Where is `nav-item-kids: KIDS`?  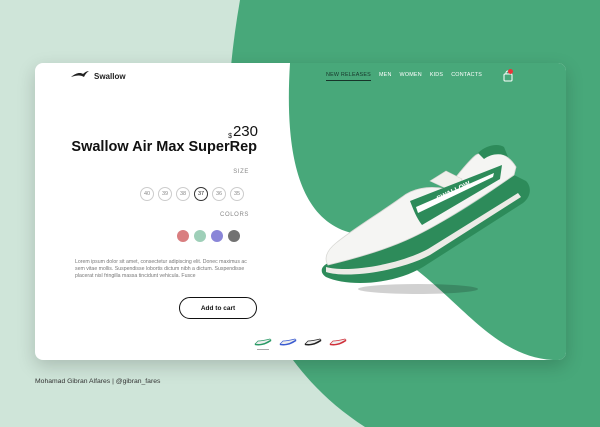
nav-item-kids: KIDS is located at coordinates (436, 76).